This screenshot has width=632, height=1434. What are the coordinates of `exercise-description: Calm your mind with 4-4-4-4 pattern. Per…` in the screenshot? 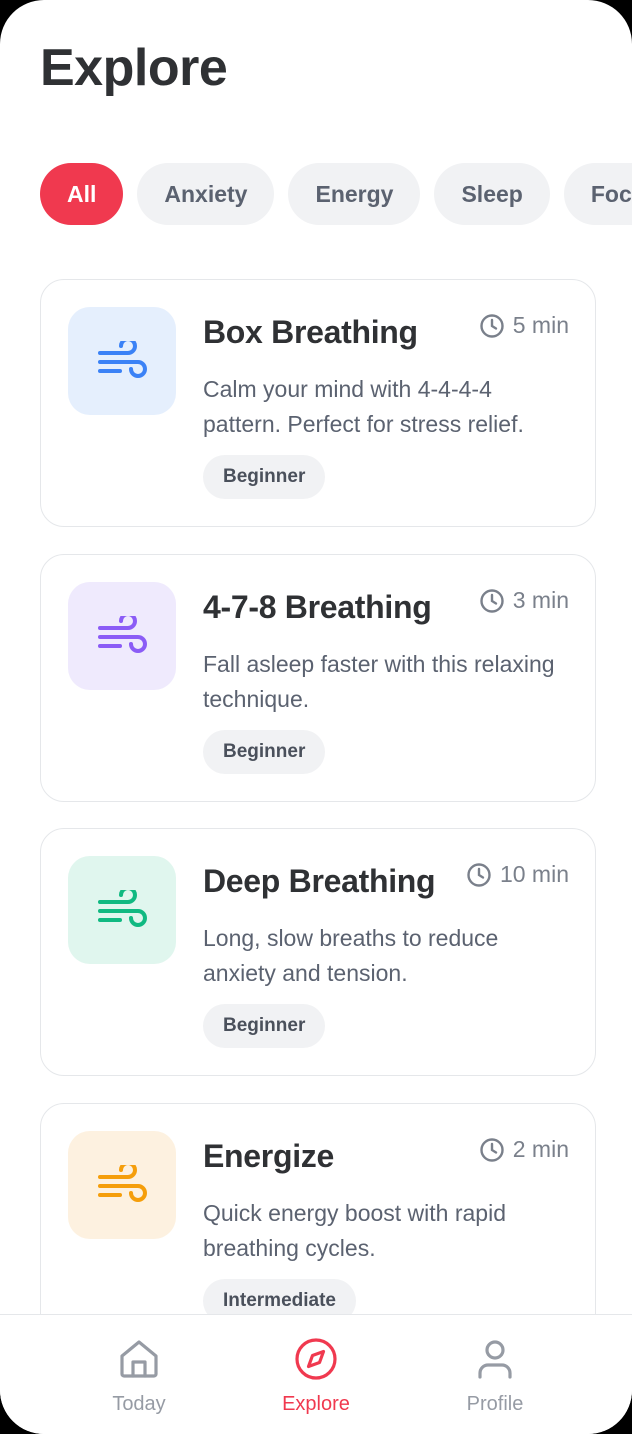 It's located at (363, 406).